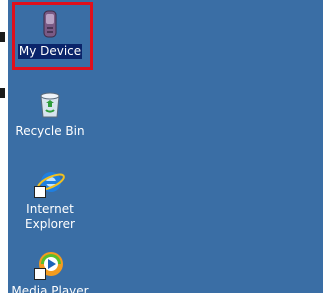  I want to click on desktop-icon-internet-explorer: Internet Explorer, so click(50, 199).